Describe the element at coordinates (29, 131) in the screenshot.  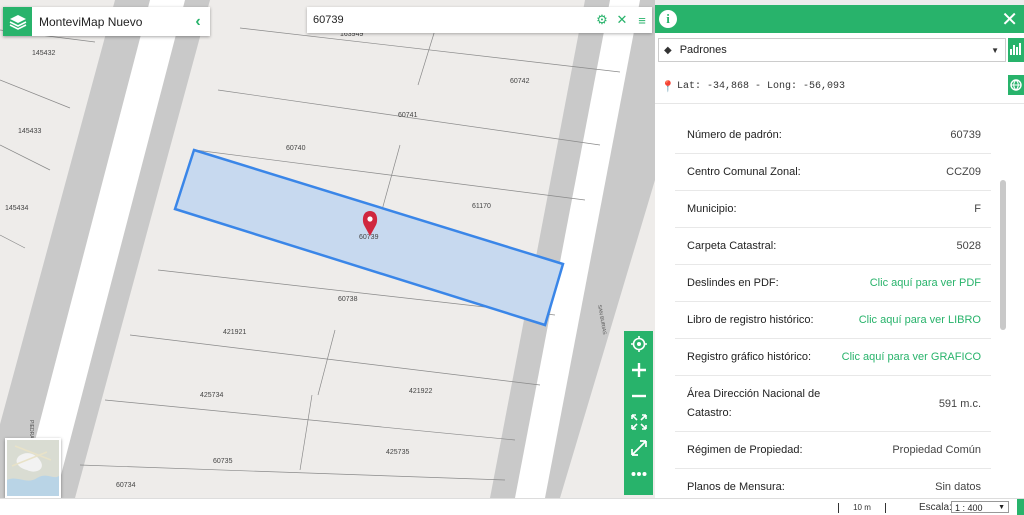
I see `parcel-label: 145433` at that location.